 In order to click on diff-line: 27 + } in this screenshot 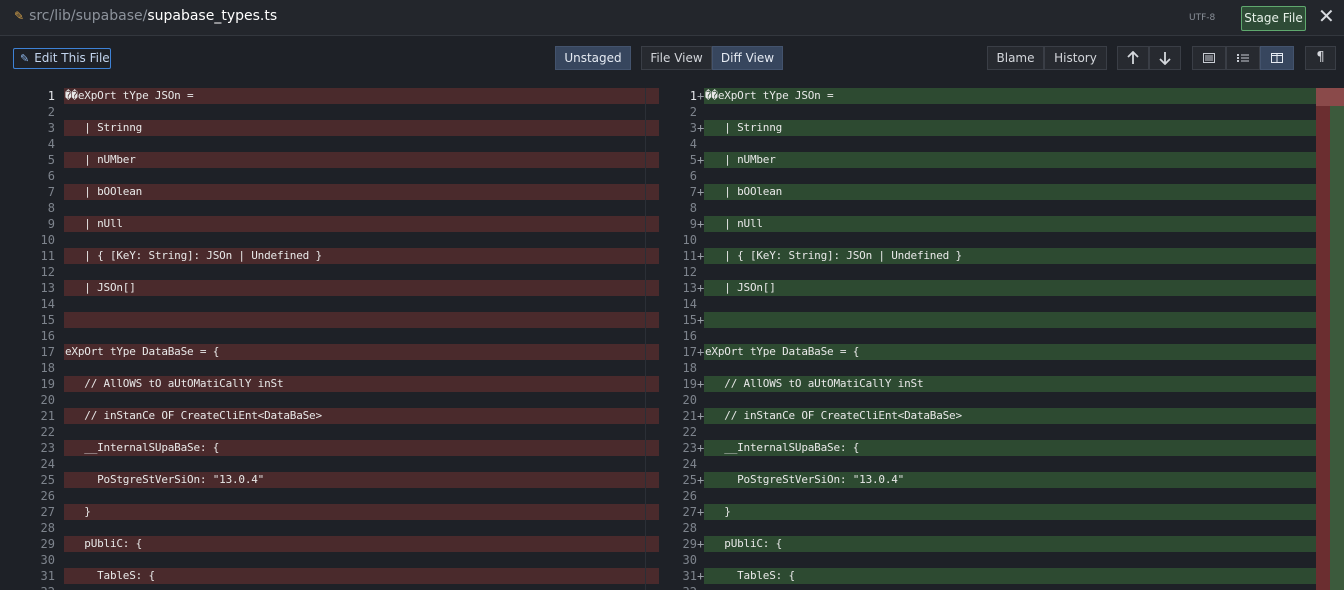, I will do `click(998, 512)`.